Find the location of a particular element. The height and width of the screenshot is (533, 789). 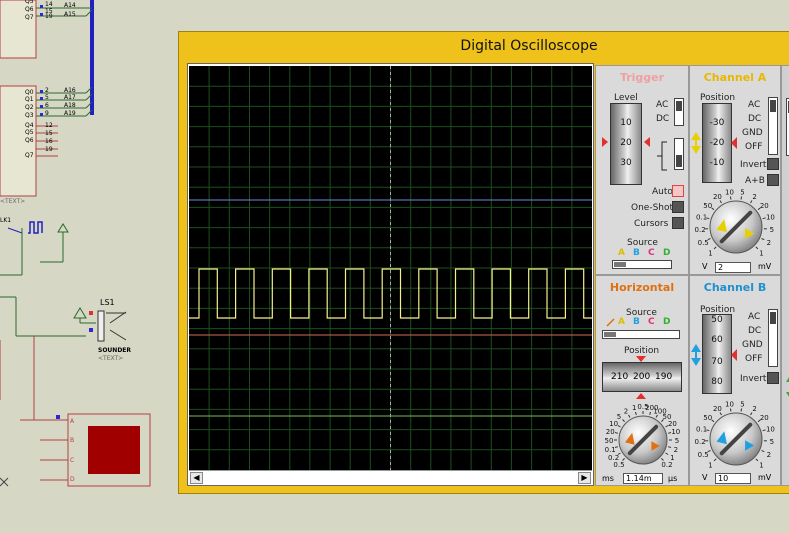

channel-b-coupling-switch is located at coordinates (773, 338).